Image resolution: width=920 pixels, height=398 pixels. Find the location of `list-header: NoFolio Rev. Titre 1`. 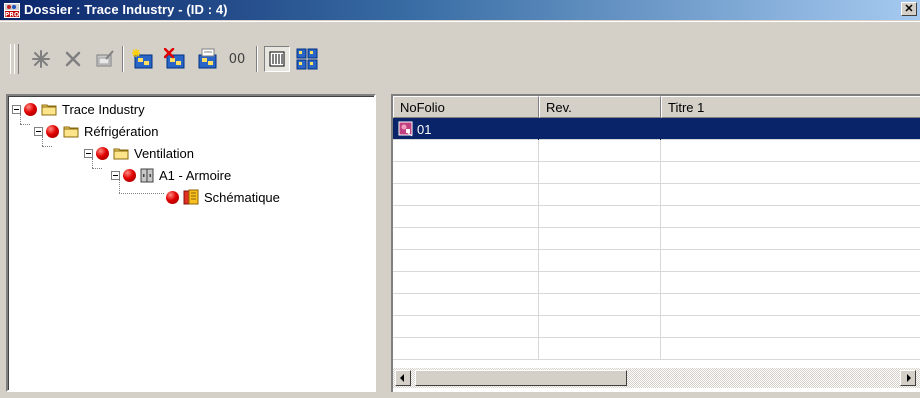

list-header: NoFolio Rev. Titre 1 is located at coordinates (656, 107).